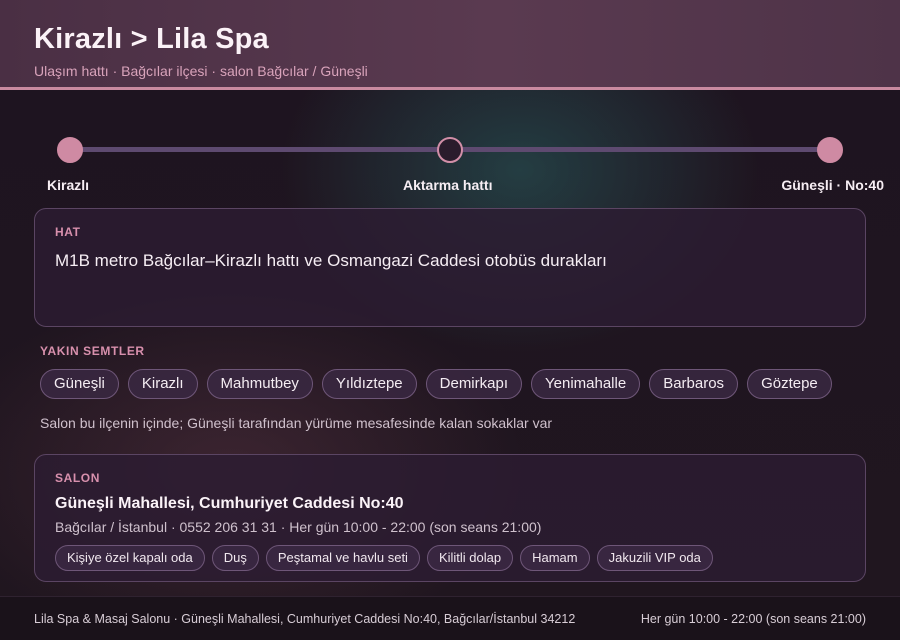 The image size is (900, 640). What do you see at coordinates (68, 185) in the screenshot?
I see `route-stop-start-label: Kirazlı` at bounding box center [68, 185].